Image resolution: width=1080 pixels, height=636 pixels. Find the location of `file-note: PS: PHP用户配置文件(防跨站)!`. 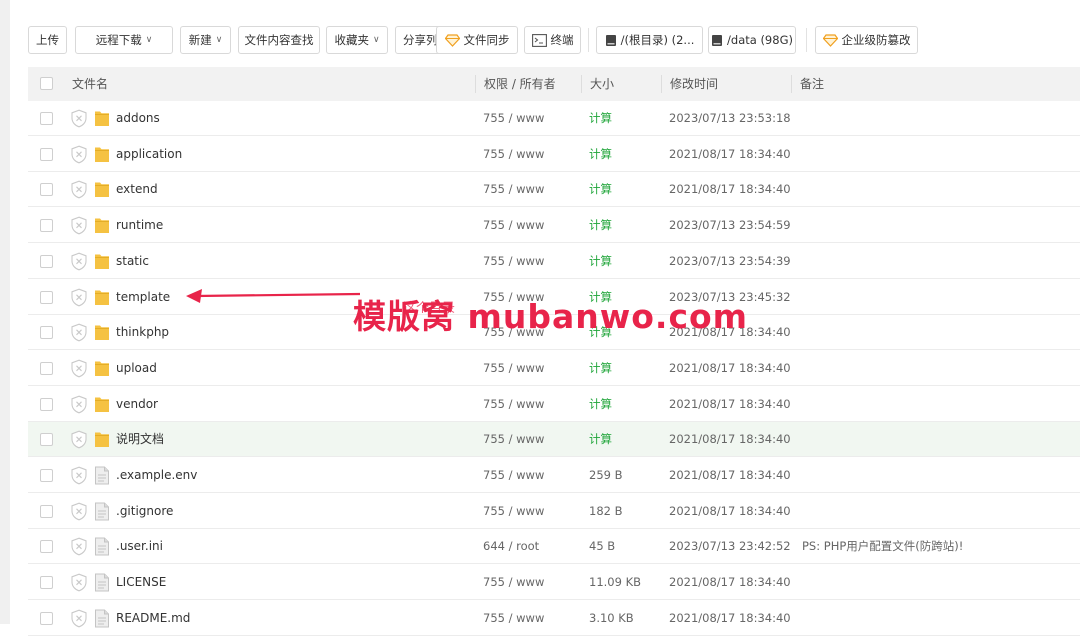

file-note: PS: PHP用户配置文件(防跨站)! is located at coordinates (882, 546).